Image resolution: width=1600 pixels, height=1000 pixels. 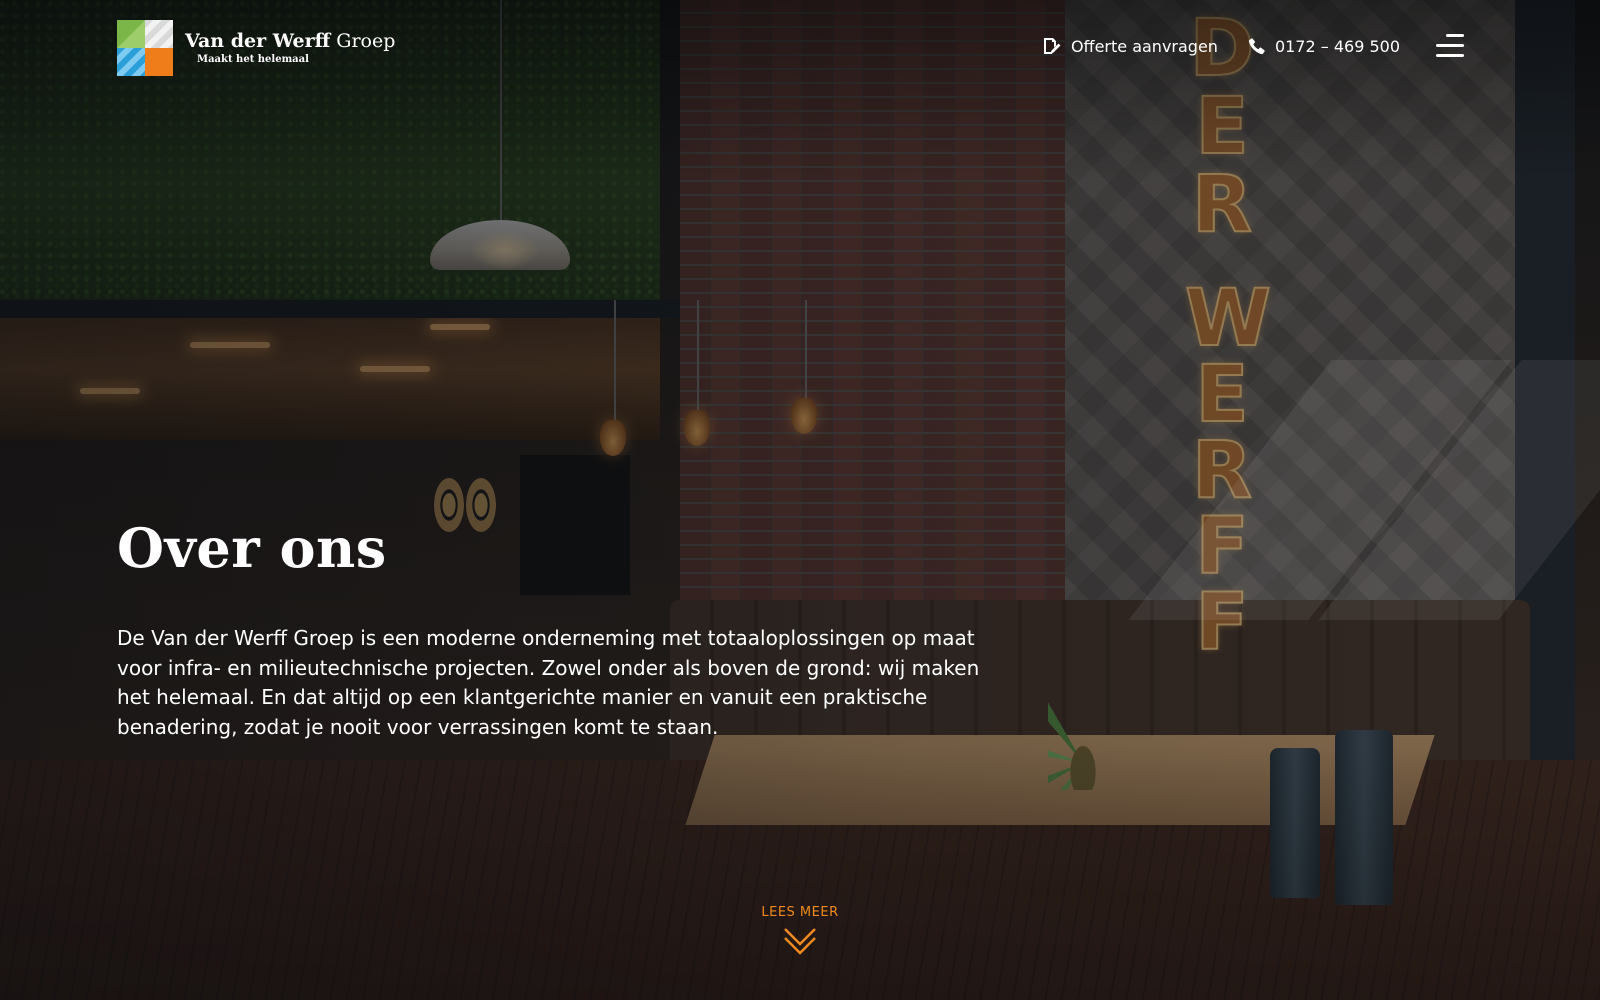 I want to click on phone-link: 0172 – 469 500, so click(x=1324, y=46).